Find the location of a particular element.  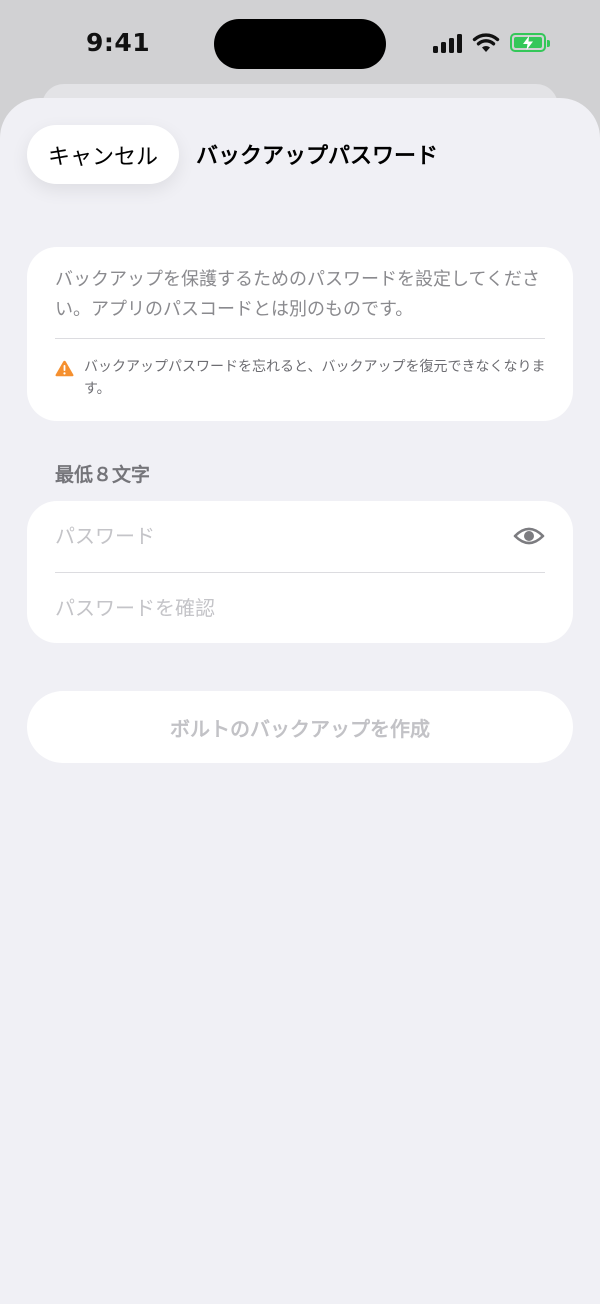

confirm-field-row is located at coordinates (300, 608).